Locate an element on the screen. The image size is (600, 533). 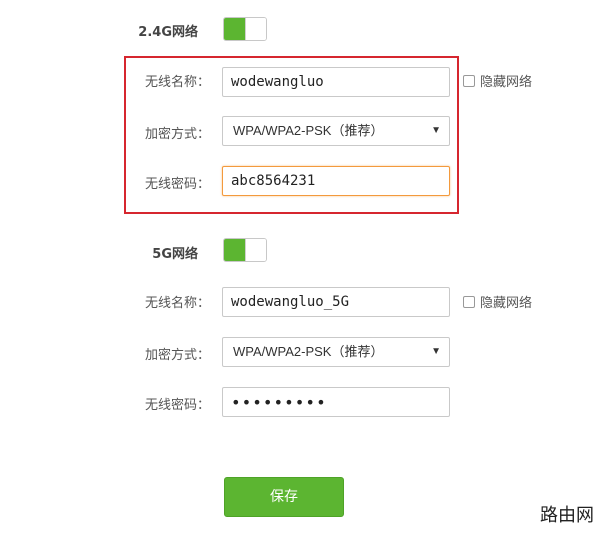
band5-enc-select: WPA/WPA2-PSK（推荐） ▼ is located at coordinates (336, 352).